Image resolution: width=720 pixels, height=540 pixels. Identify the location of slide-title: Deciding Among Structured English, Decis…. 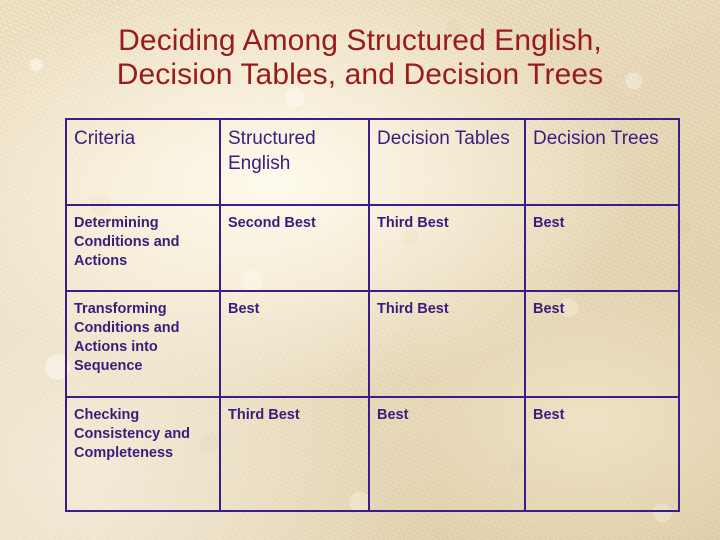
(360, 58).